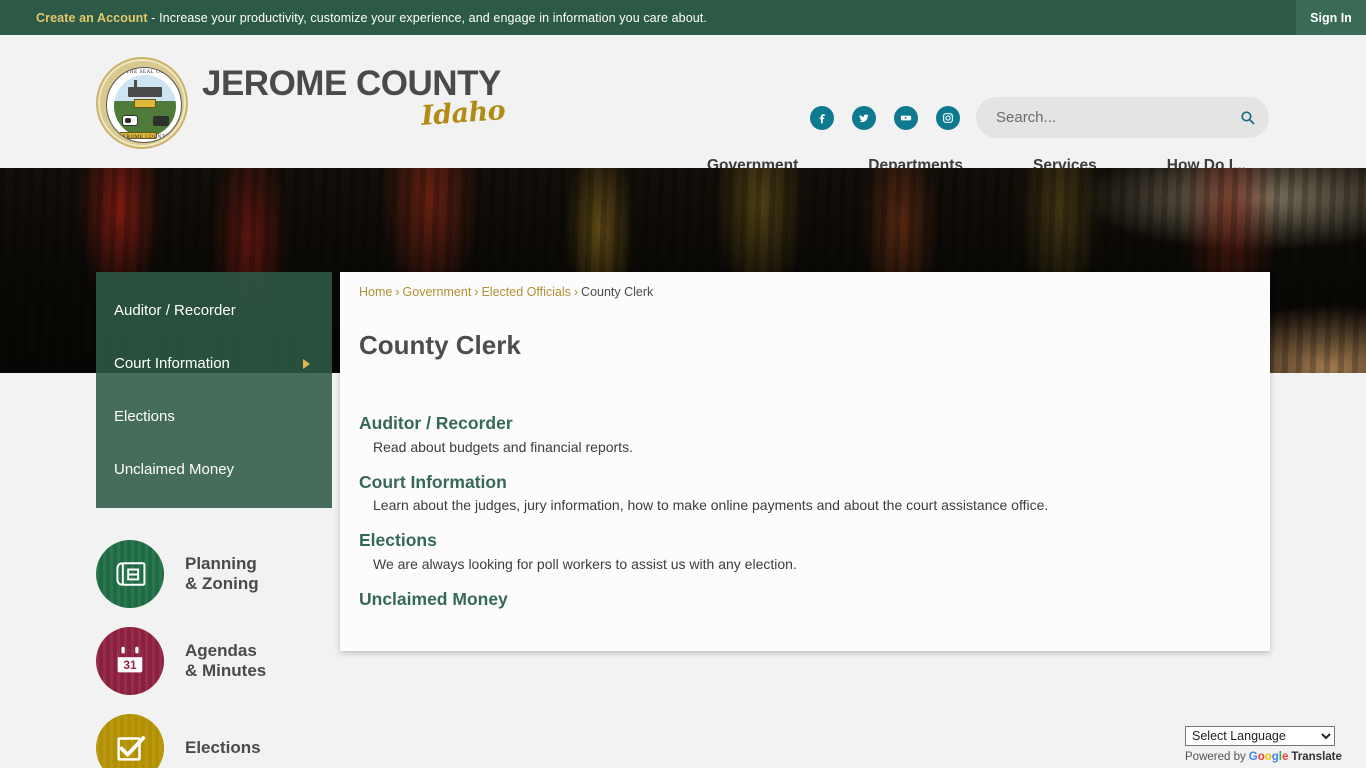  What do you see at coordinates (802, 541) in the screenshot?
I see `link-heading-elections: Elections` at bounding box center [802, 541].